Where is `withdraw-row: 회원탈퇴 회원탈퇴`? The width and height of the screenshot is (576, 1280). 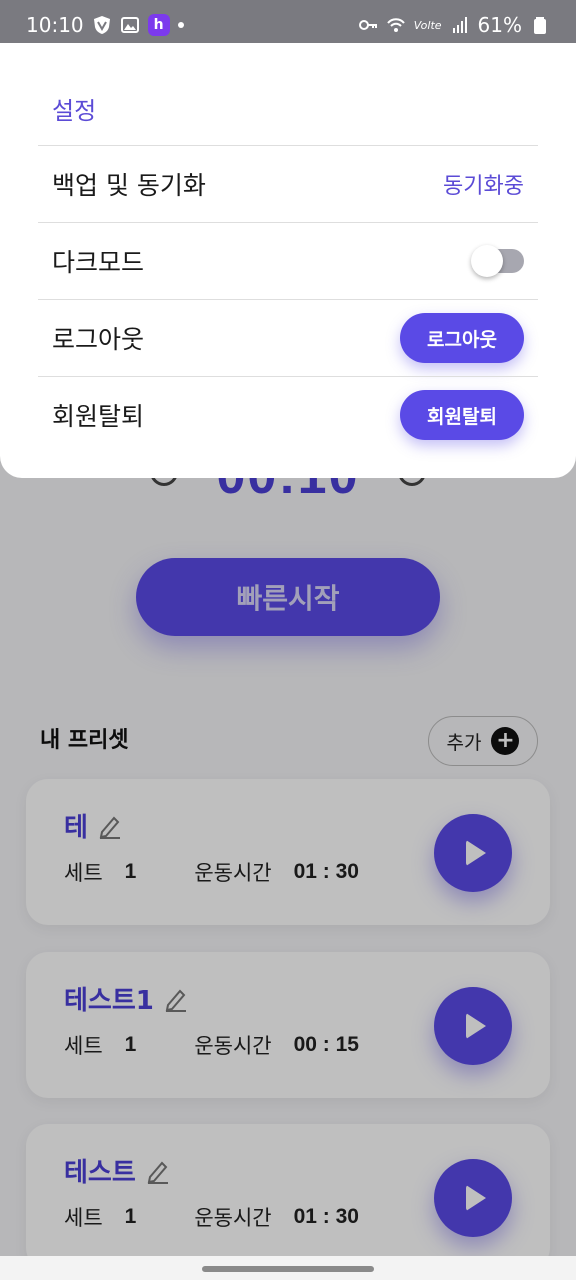
withdraw-row: 회원탈퇴 회원탈퇴 is located at coordinates (288, 414).